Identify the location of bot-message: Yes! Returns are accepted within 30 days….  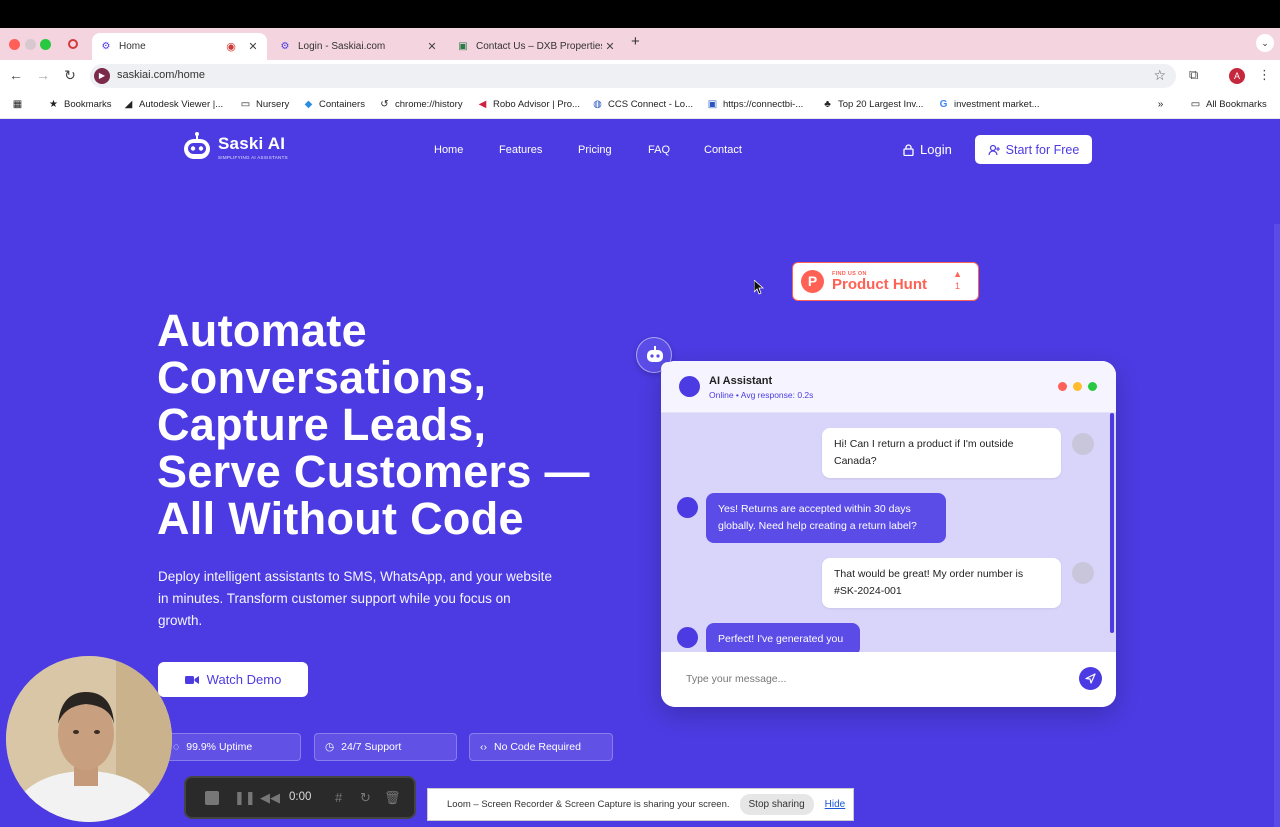
(826, 518).